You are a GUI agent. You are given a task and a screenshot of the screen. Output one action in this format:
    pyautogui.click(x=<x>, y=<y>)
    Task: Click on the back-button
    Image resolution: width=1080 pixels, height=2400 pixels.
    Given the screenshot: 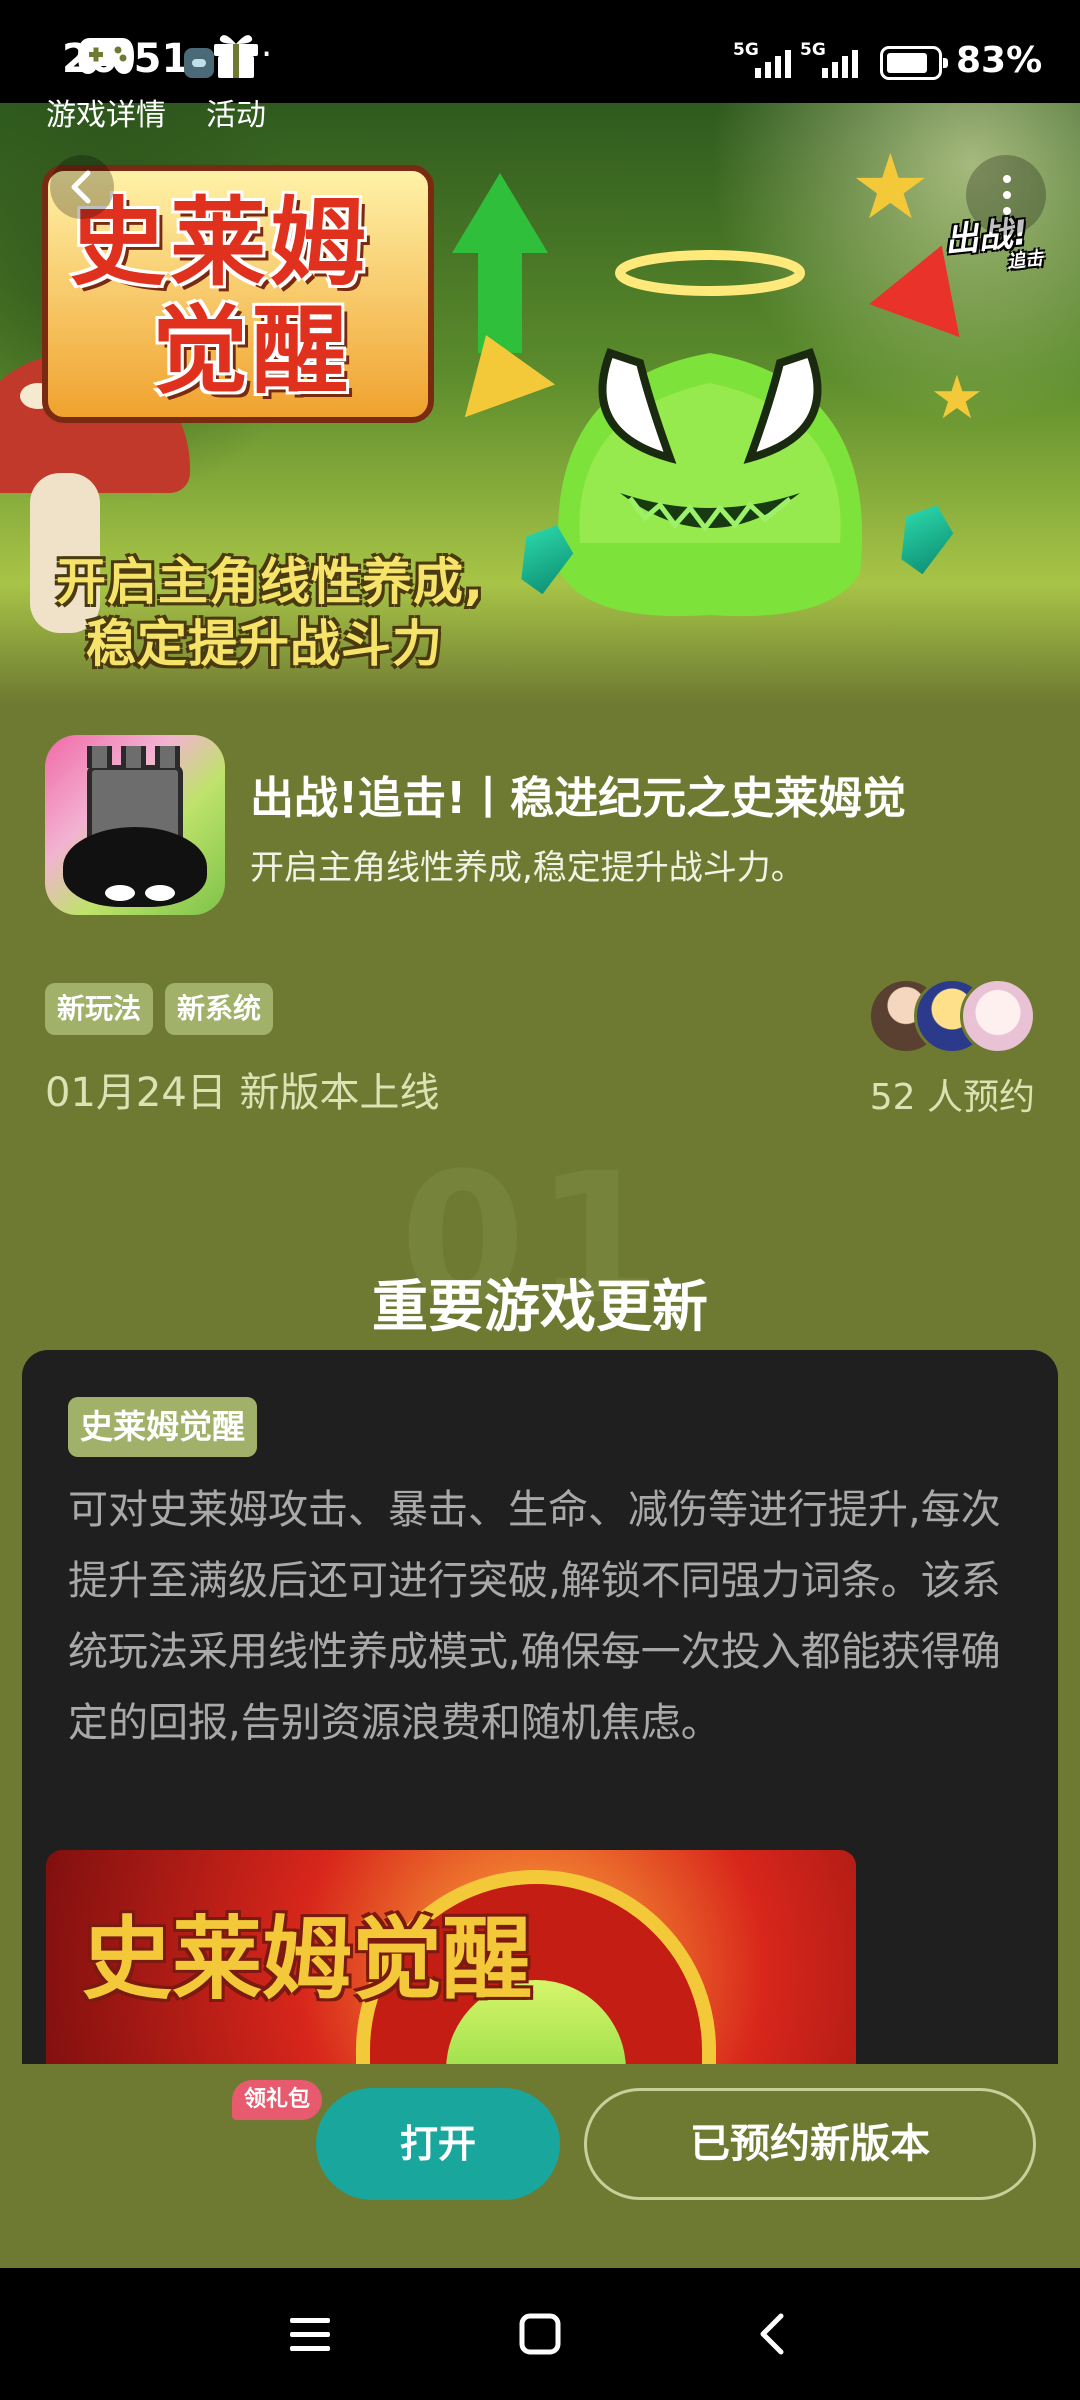 What is the action you would take?
    pyautogui.click(x=82, y=187)
    